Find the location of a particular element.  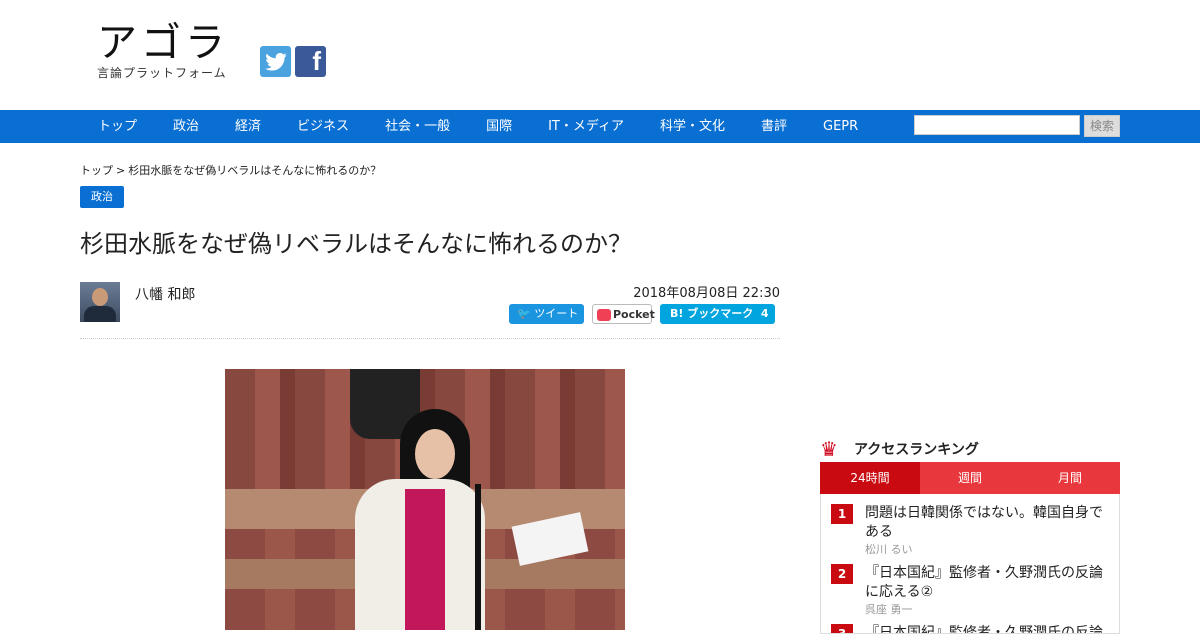

crown-icon: ♛ is located at coordinates (829, 449).